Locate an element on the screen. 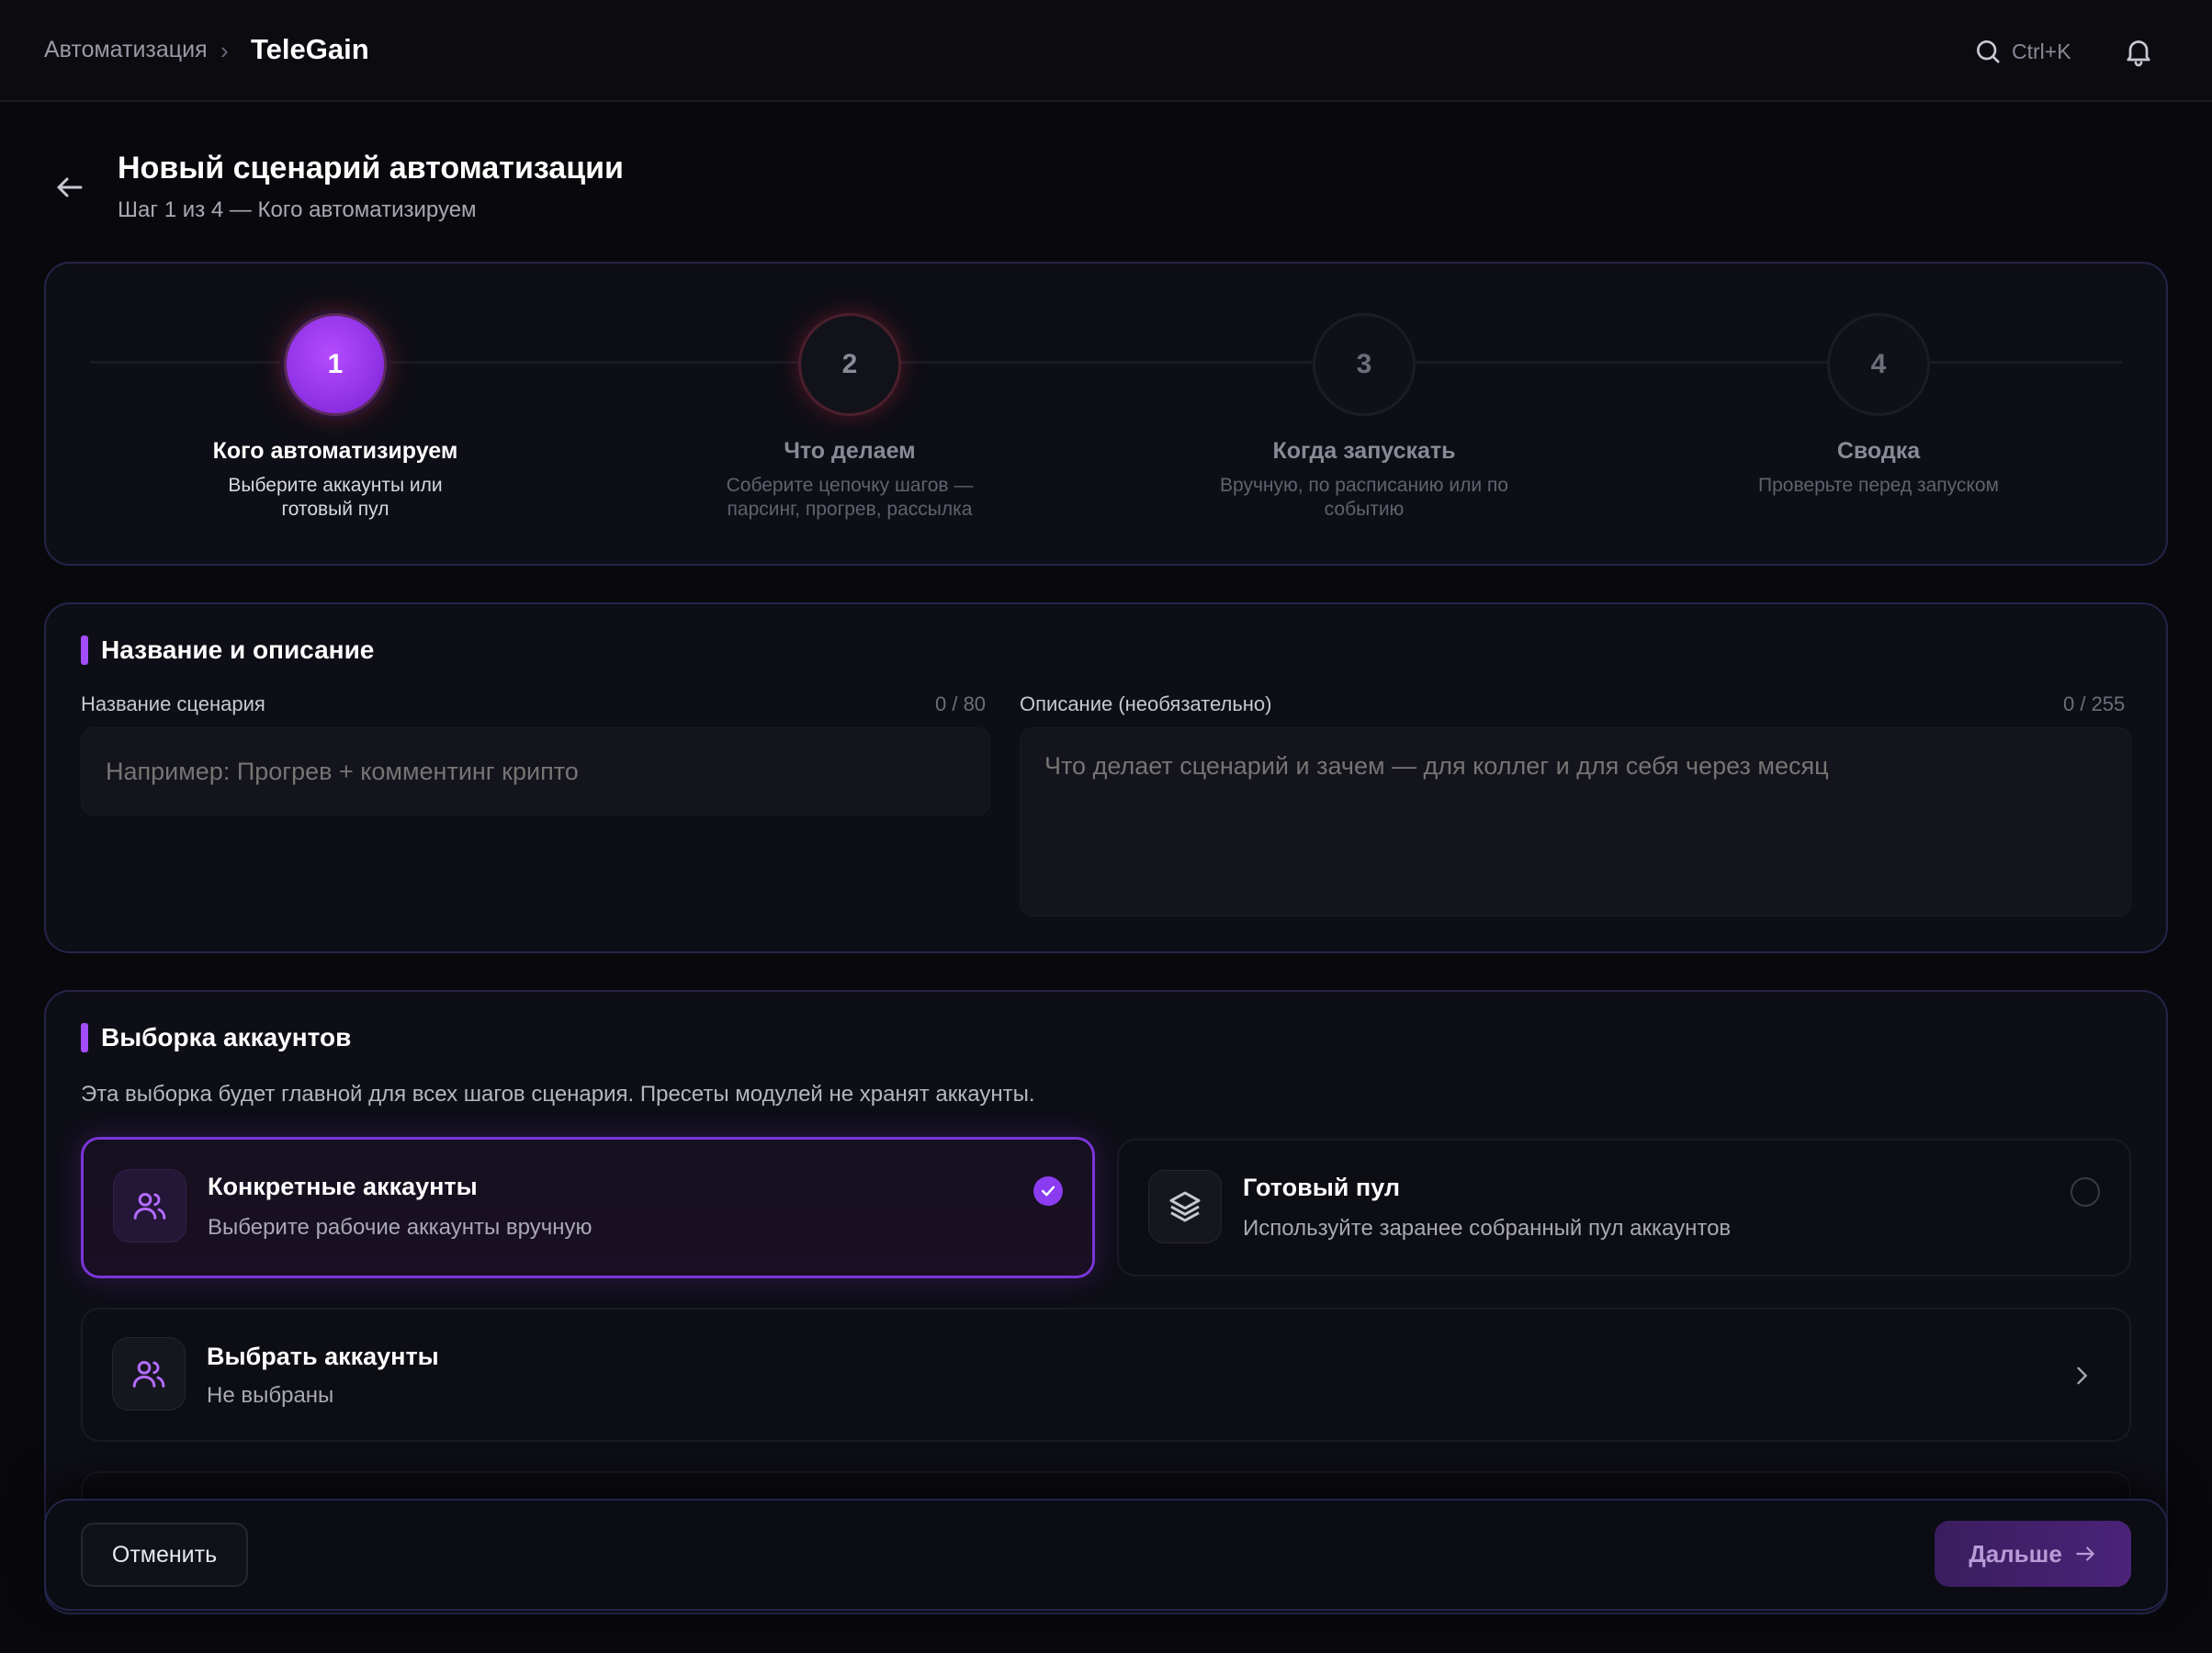 Image resolution: width=2212 pixels, height=1653 pixels. radio-unchecked-icon is located at coordinates (2085, 1192).